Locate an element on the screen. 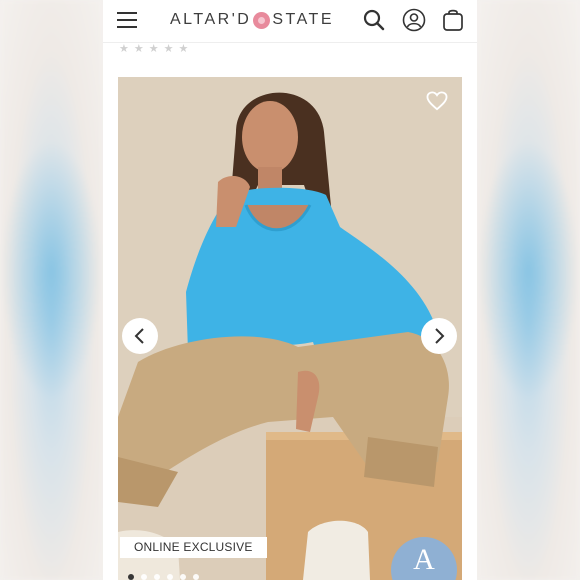 The width and height of the screenshot is (580, 580). previous-image-button is located at coordinates (140, 336).